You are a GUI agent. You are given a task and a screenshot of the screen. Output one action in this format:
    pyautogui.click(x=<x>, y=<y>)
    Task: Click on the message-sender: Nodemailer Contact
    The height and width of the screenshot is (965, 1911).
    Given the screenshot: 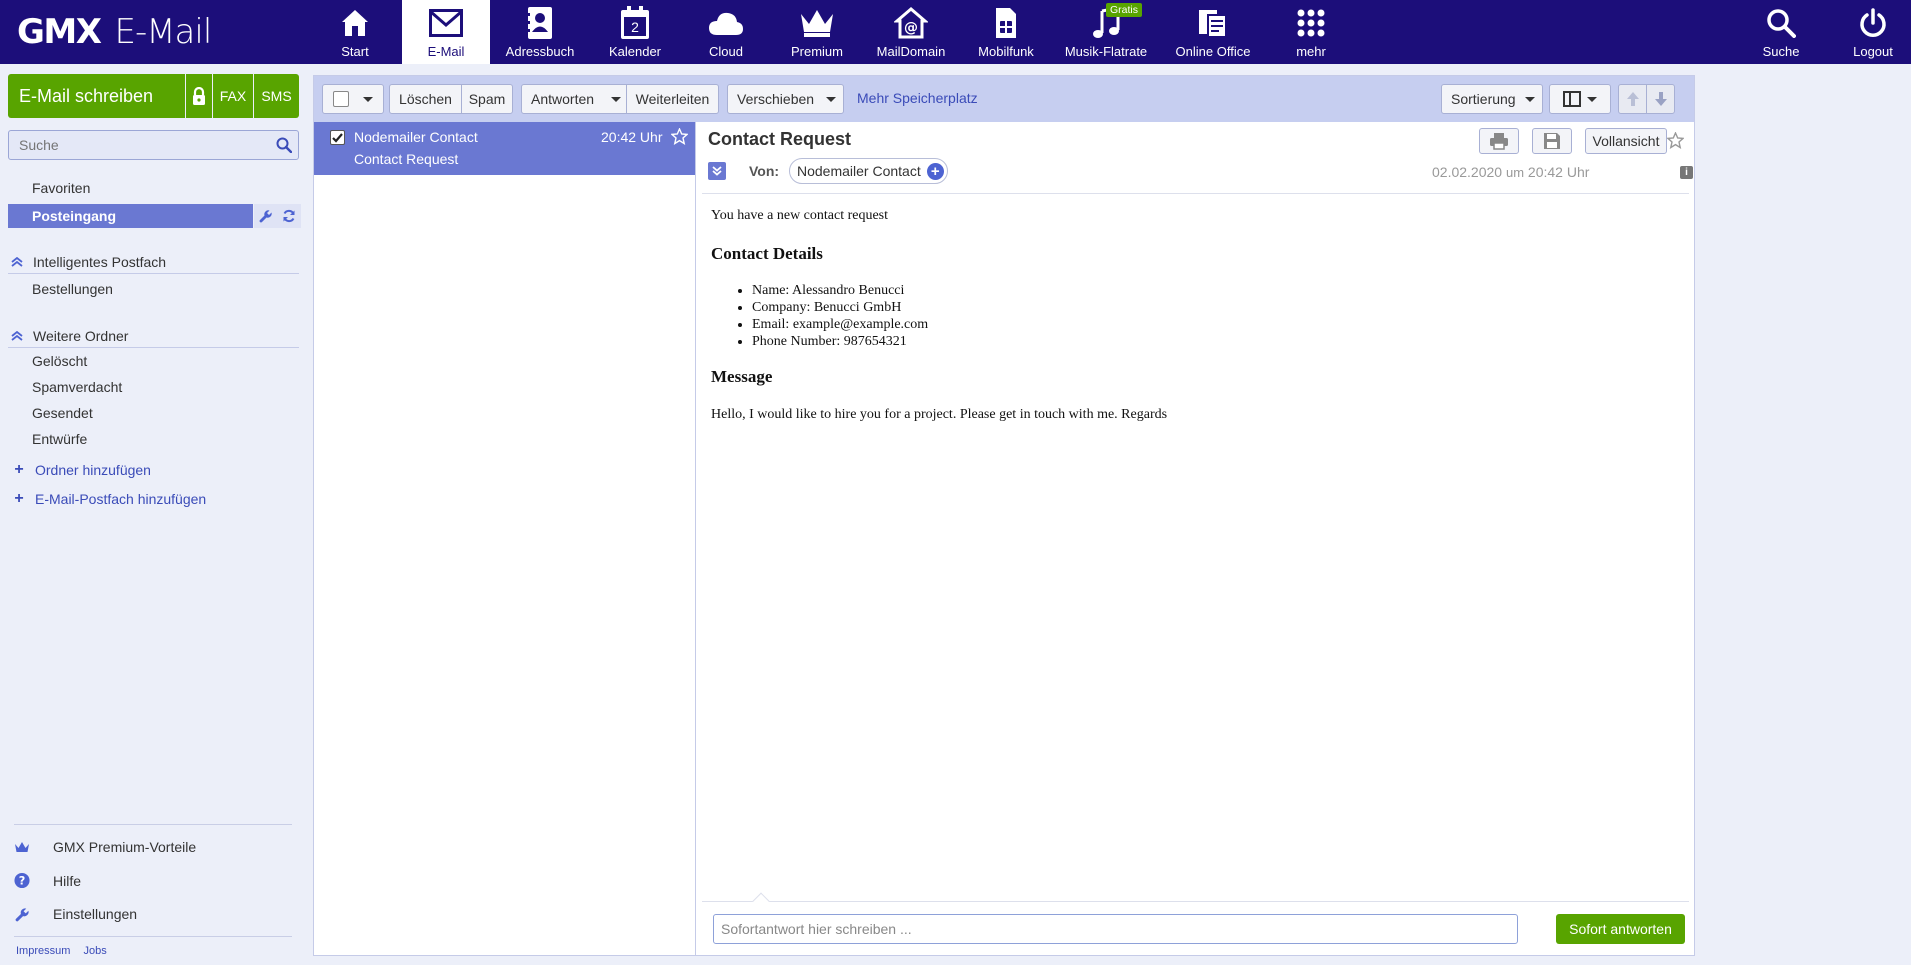 What is the action you would take?
    pyautogui.click(x=416, y=137)
    